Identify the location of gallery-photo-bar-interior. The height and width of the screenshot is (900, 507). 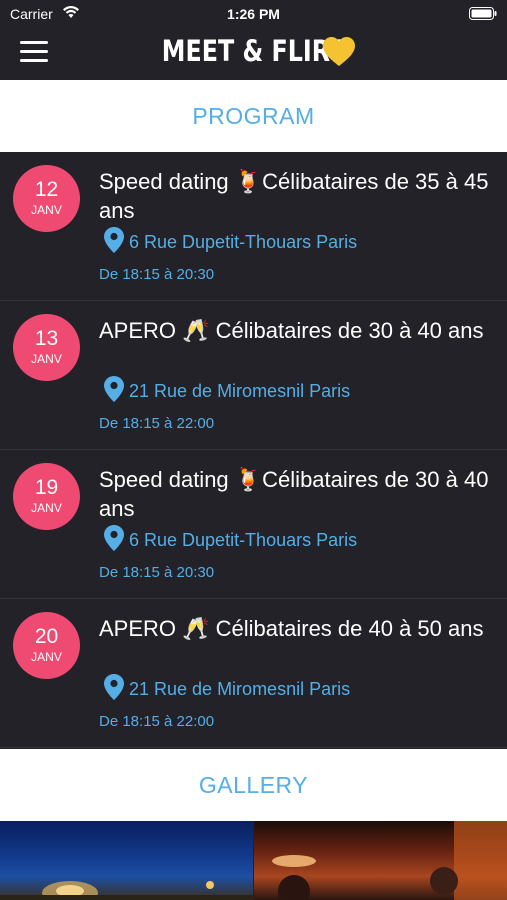
(389, 860).